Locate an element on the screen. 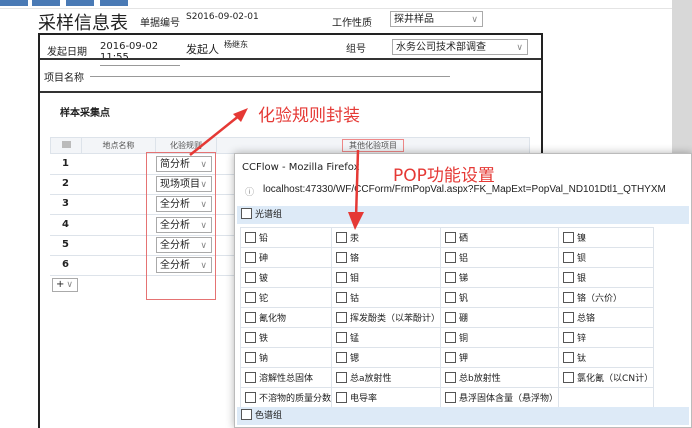 This screenshot has height=428, width=692. annotation-pop: POP功能设置 is located at coordinates (444, 176).